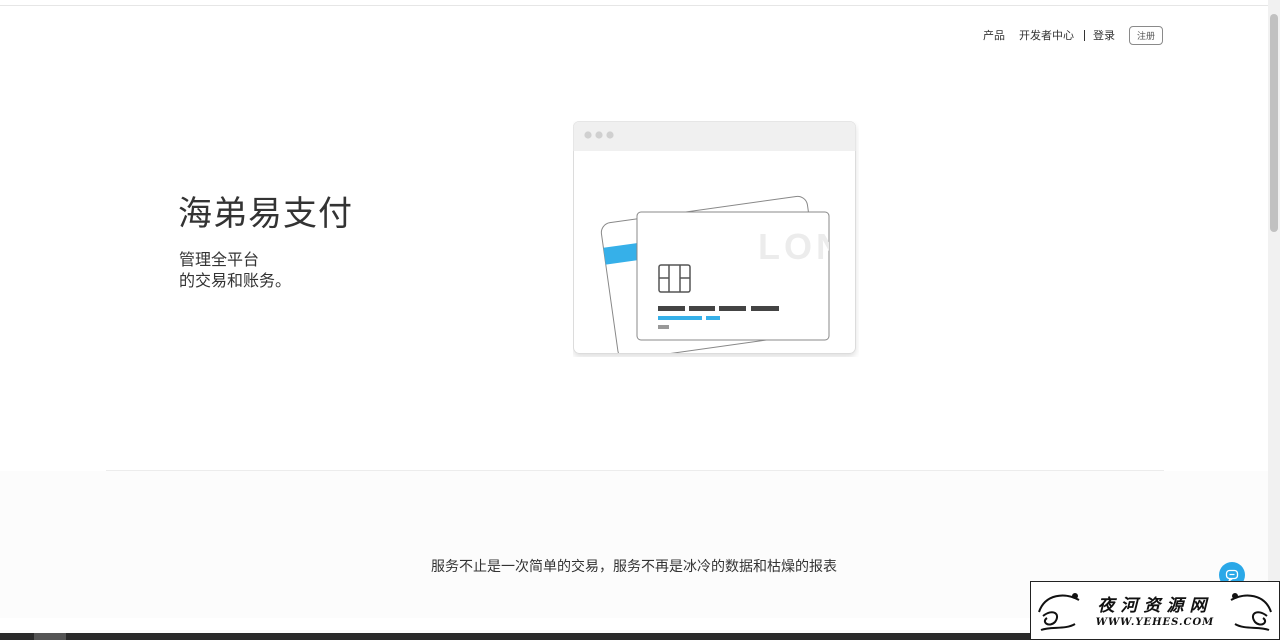 Image resolution: width=1280 pixels, height=640 pixels. What do you see at coordinates (235, 270) in the screenshot?
I see `hero-subtitle: 管理全平台 的交易和账务。` at bounding box center [235, 270].